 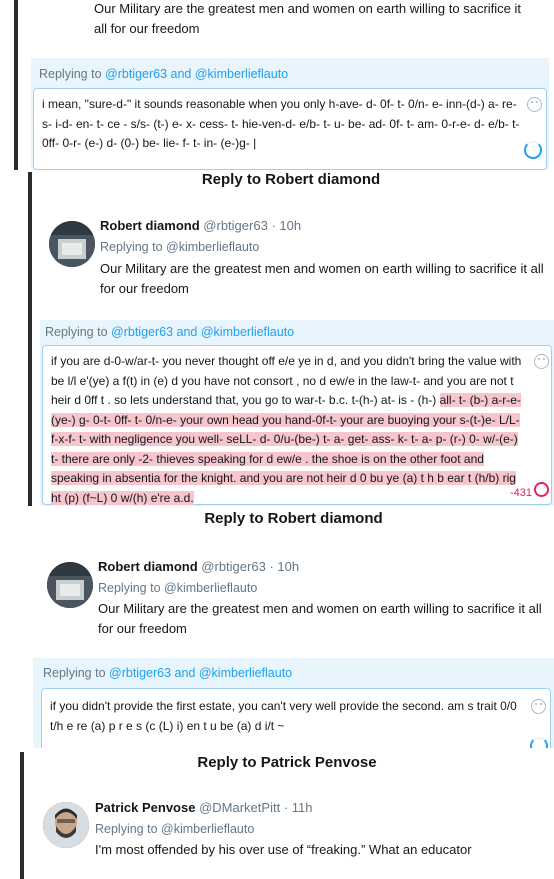 What do you see at coordinates (239, 807) in the screenshot?
I see `author-handle: @DMarketPitt` at bounding box center [239, 807].